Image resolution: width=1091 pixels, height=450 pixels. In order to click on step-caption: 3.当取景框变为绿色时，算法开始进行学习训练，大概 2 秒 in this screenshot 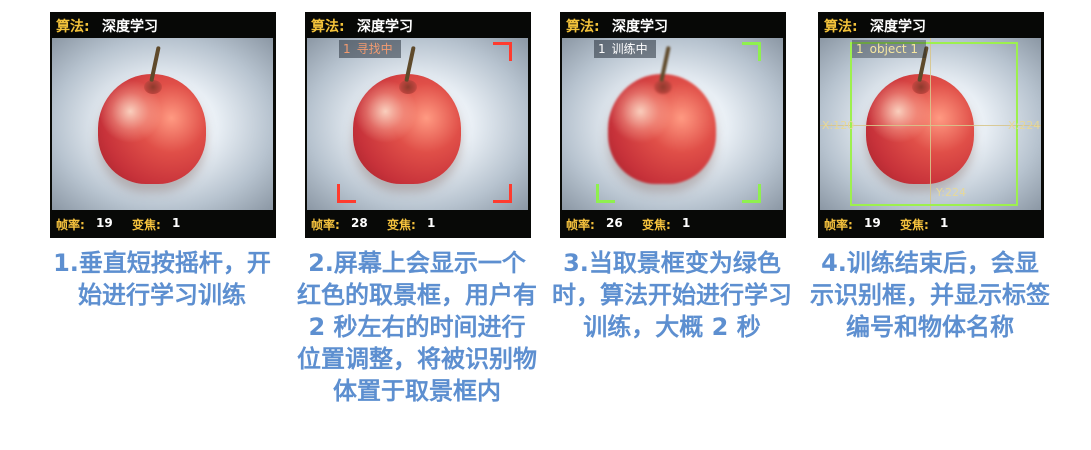, I will do `click(672, 295)`.